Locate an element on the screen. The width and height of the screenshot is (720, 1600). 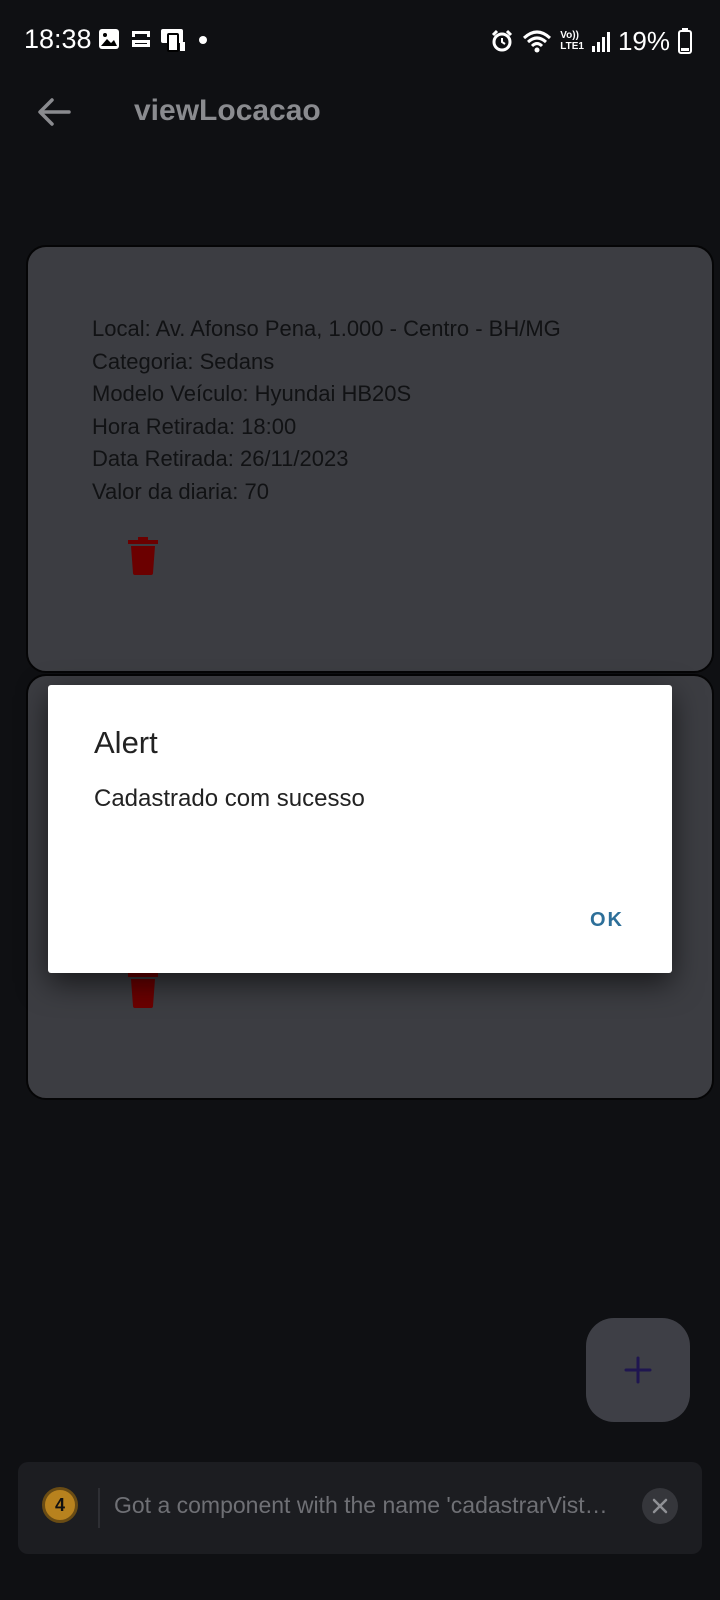
battery-percentage: 19% is located at coordinates (643, 40).